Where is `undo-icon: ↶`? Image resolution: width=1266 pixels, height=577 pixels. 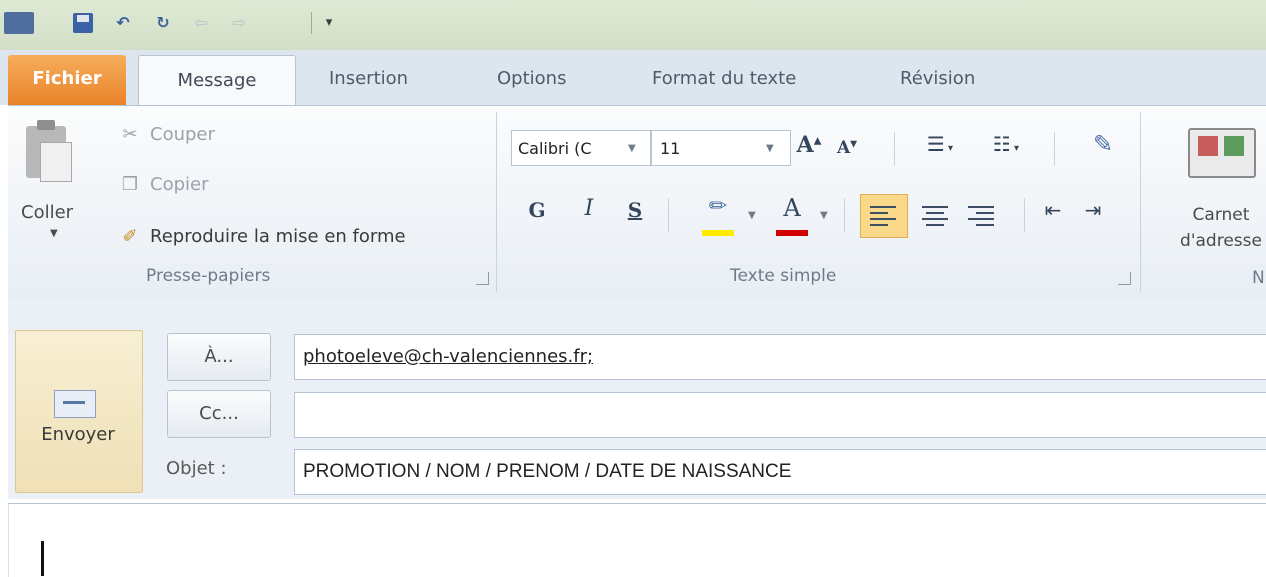
undo-icon: ↶ is located at coordinates (123, 23).